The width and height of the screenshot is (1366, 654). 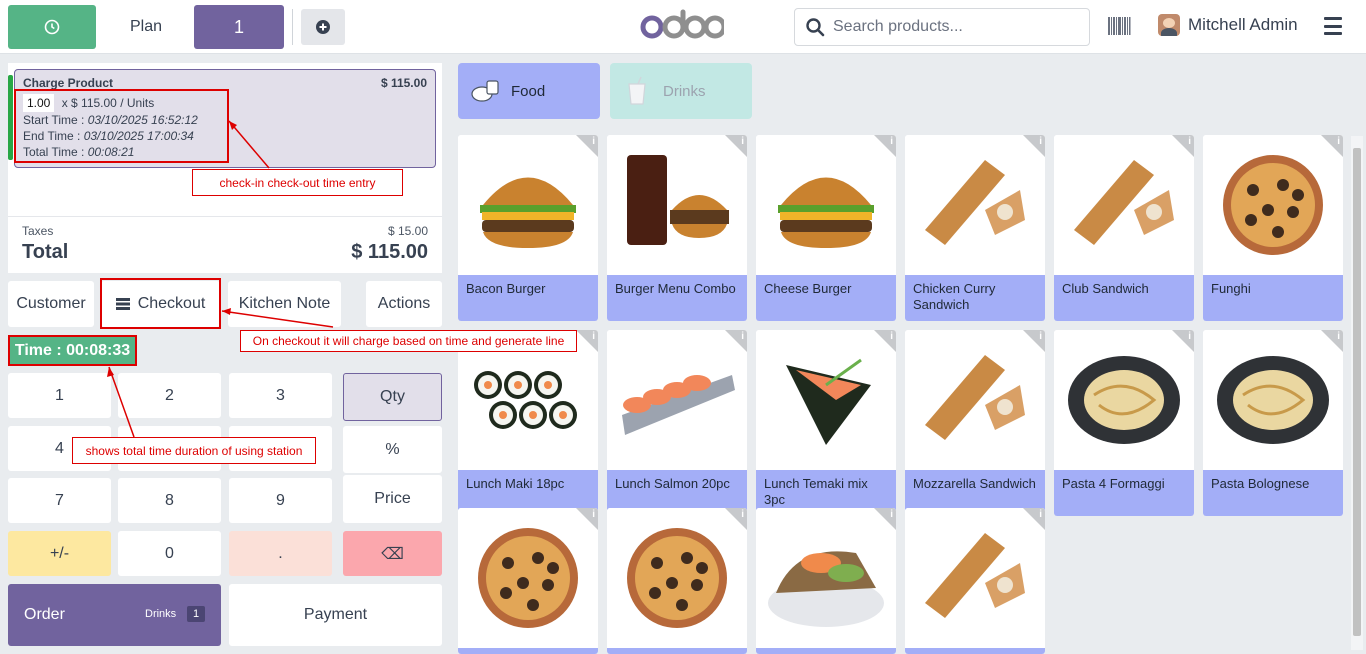 What do you see at coordinates (59, 395) in the screenshot?
I see `numpad-1: 1` at bounding box center [59, 395].